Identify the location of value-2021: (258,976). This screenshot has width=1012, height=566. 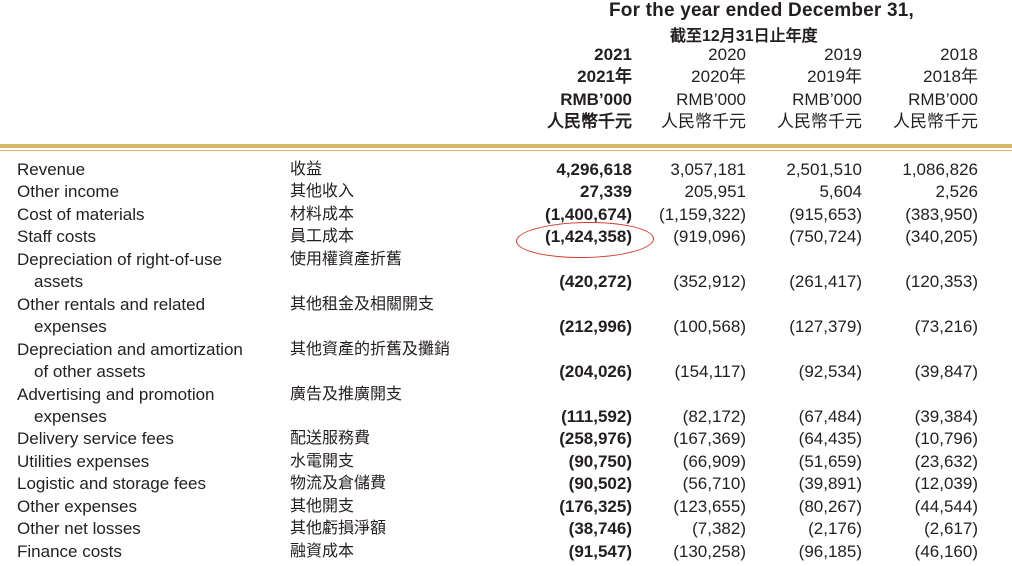
(595, 438).